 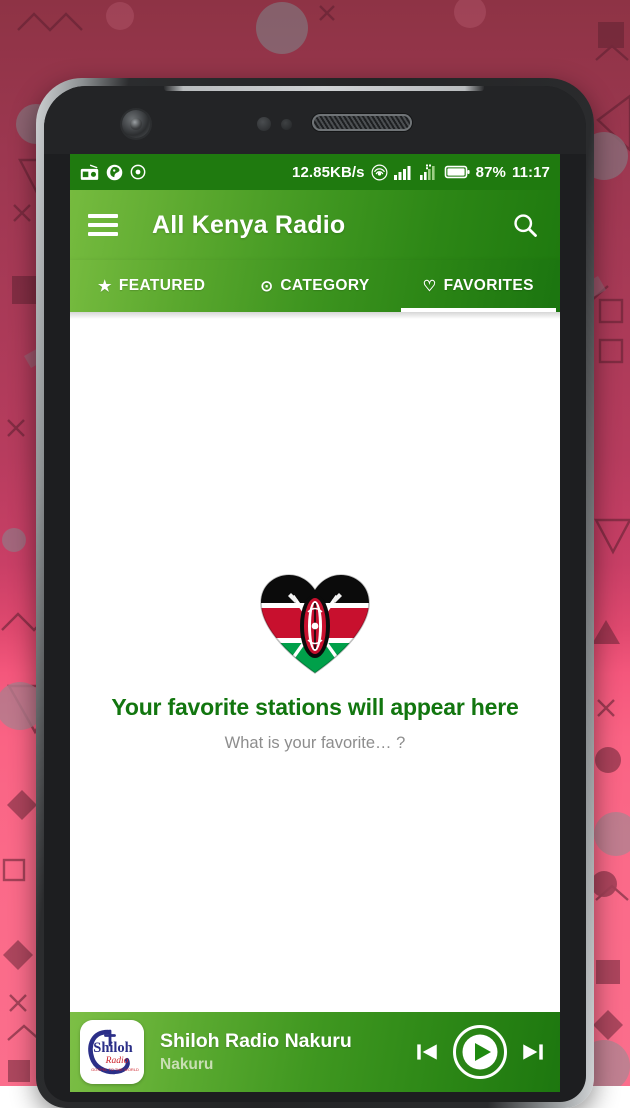 I want to click on sync-fan-icon, so click(x=114, y=172).